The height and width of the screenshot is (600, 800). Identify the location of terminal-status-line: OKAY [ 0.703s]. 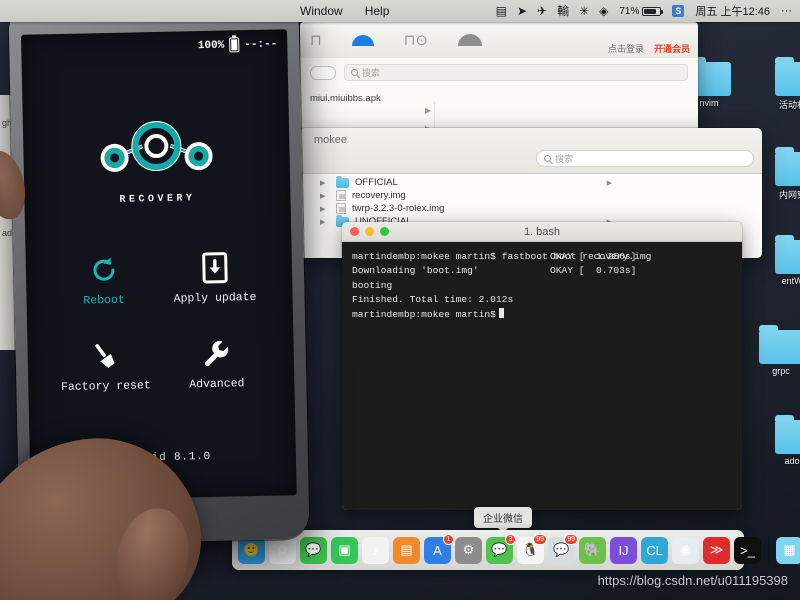
(593, 271).